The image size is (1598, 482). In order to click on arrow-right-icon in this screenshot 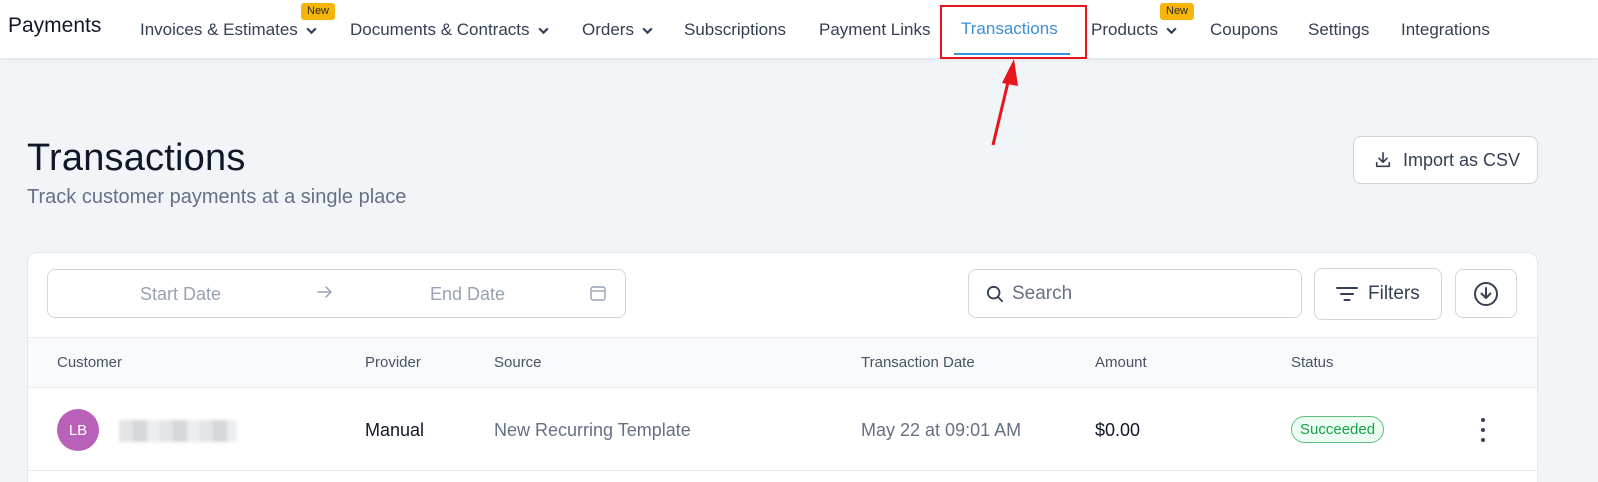, I will do `click(324, 292)`.